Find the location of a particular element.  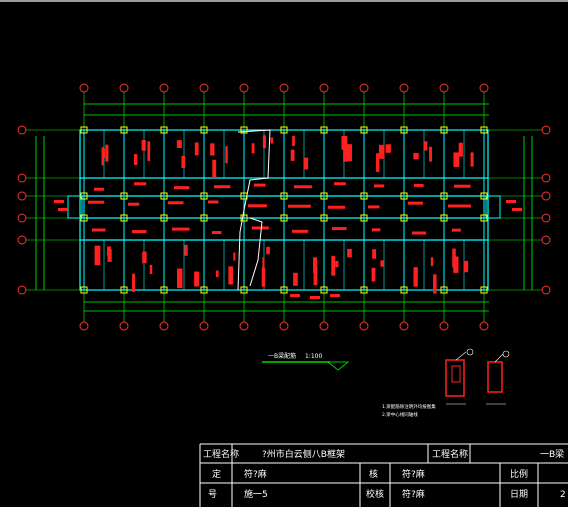

row3-value-3: 2 is located at coordinates (563, 495).